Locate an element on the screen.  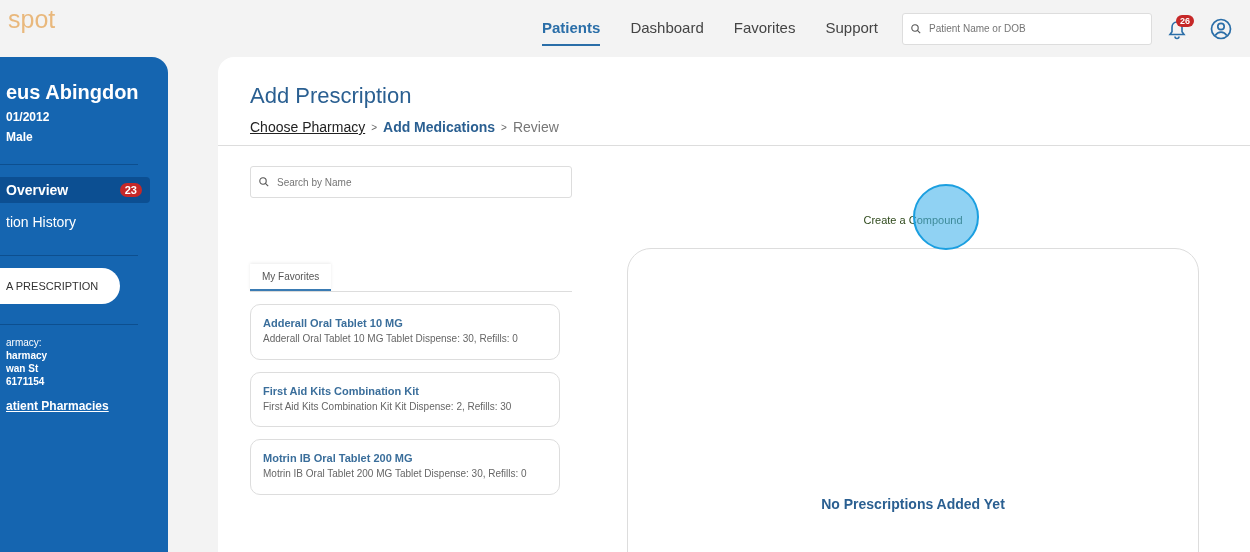
medication-card: First Aid Kits Combination Kit First Aid Kits Combination Kit Kit Dispense: 2, Refills: 30 is located at coordinates (405, 399).